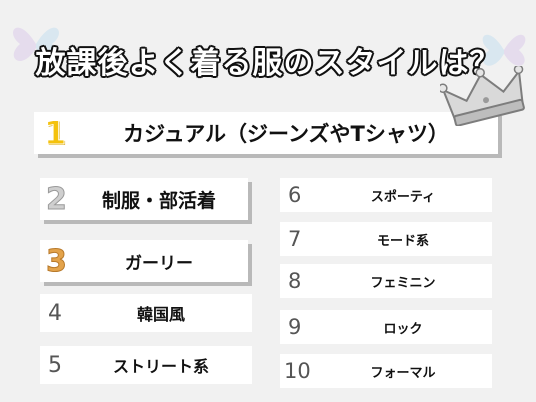 The width and height of the screenshot is (536, 402). I want to click on ranking-label: 制服・部活着, so click(158, 200).